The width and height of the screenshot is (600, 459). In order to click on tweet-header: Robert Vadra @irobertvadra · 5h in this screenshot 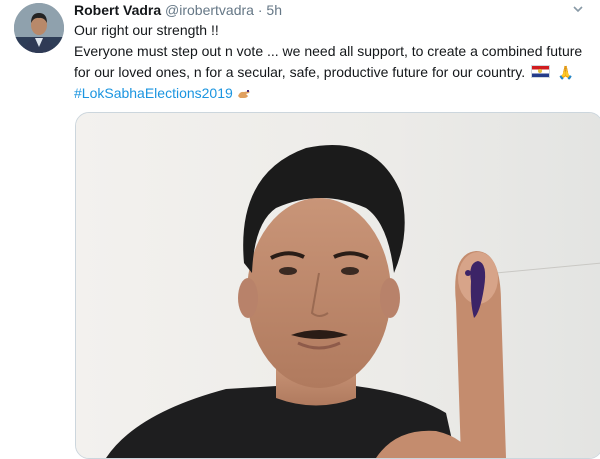, I will do `click(332, 11)`.